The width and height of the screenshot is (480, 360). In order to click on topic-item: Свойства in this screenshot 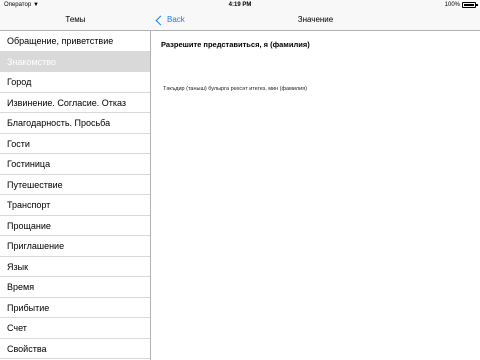, I will do `click(75, 349)`.